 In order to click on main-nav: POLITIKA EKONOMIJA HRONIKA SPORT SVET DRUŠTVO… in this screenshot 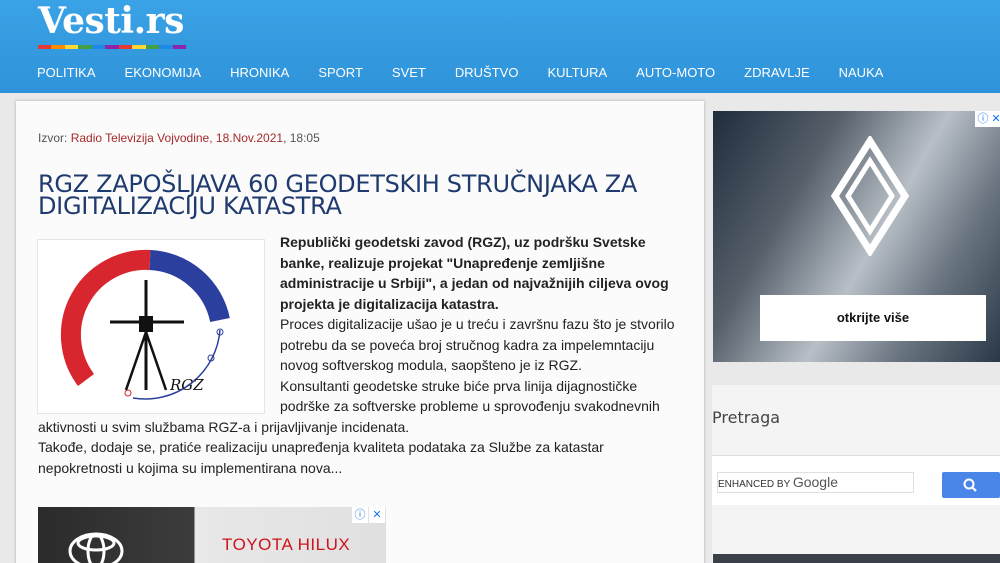, I will do `click(500, 73)`.